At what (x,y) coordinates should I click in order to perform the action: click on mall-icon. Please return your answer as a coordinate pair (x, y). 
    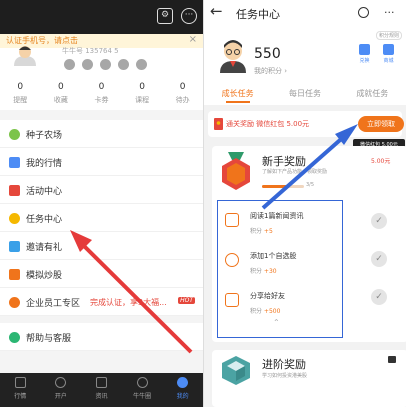
    Looking at the image, I should click on (388, 49).